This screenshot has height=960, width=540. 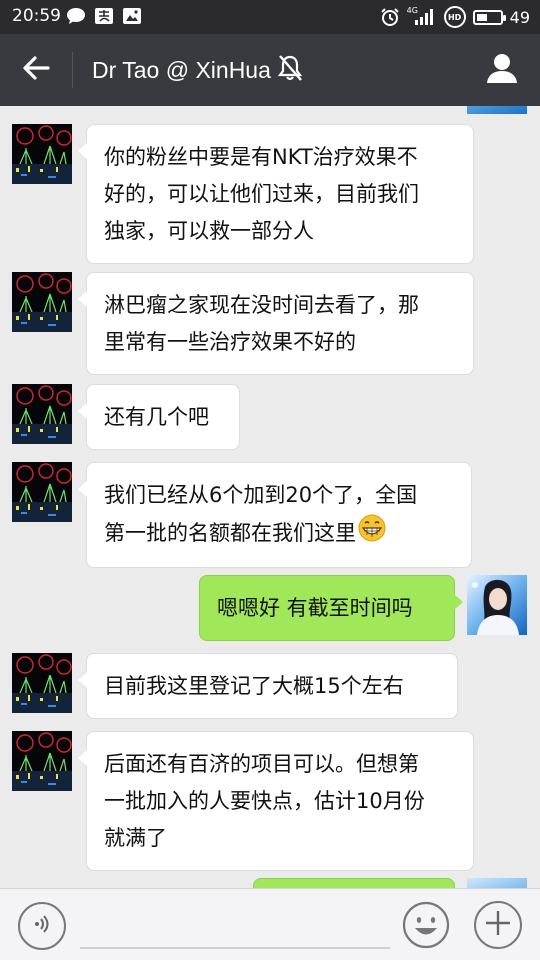 I want to click on emoji-face-icon, so click(x=426, y=927).